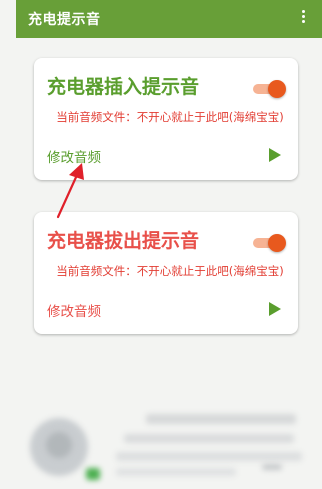 This screenshot has width=322, height=489. What do you see at coordinates (123, 241) in the screenshot?
I see `card-title: 充电器拔出提示音` at bounding box center [123, 241].